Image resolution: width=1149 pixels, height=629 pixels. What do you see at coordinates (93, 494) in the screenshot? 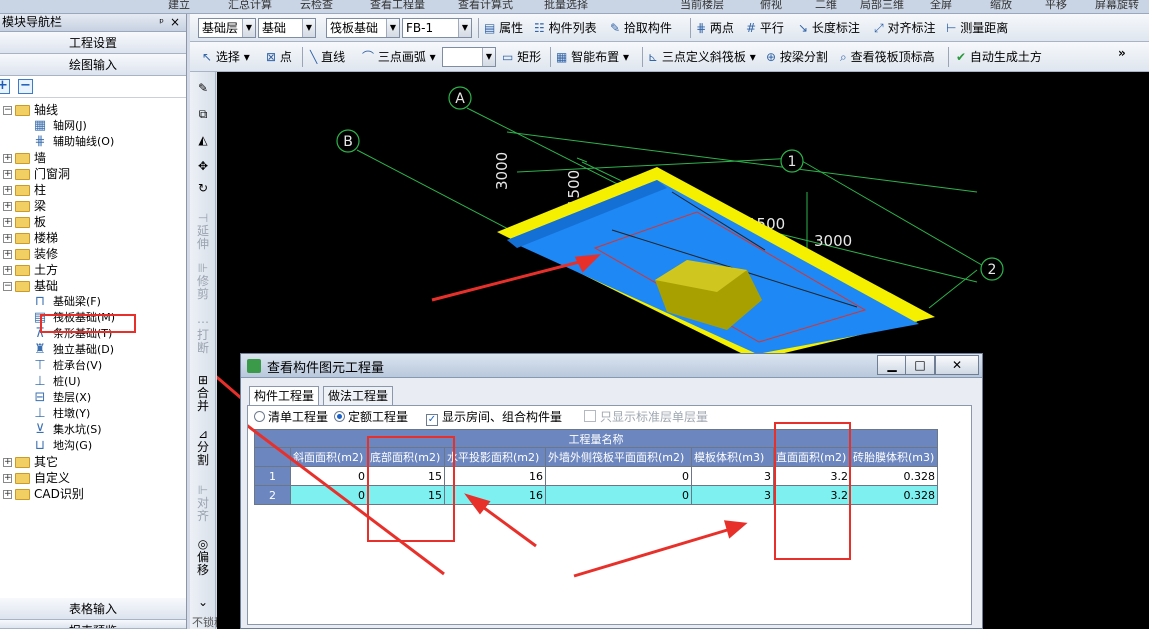
I see `tree-item: + CAD识别` at bounding box center [93, 494].